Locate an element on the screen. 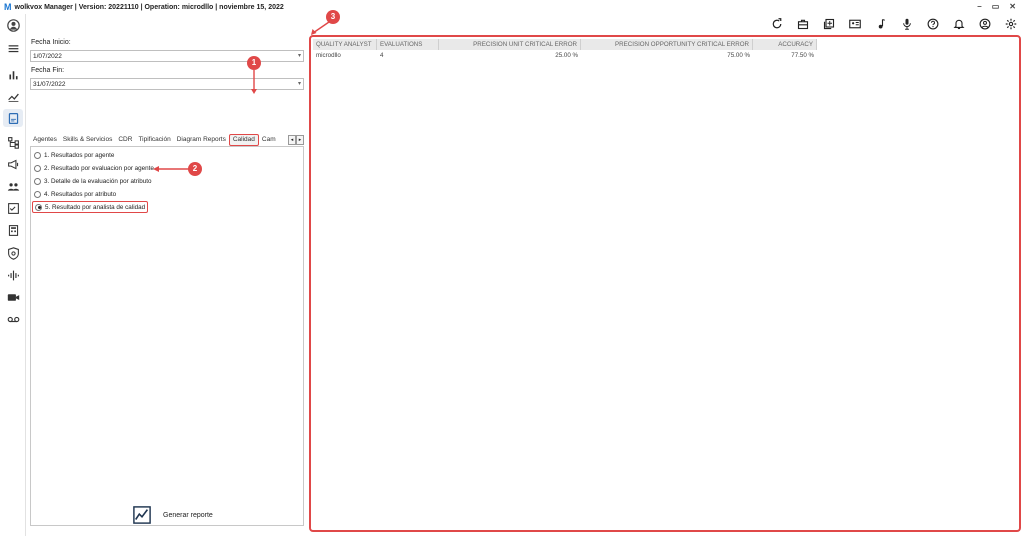 The image size is (1024, 536). option-resultados-por-agente: 1. Resultados por agente is located at coordinates (74, 155).